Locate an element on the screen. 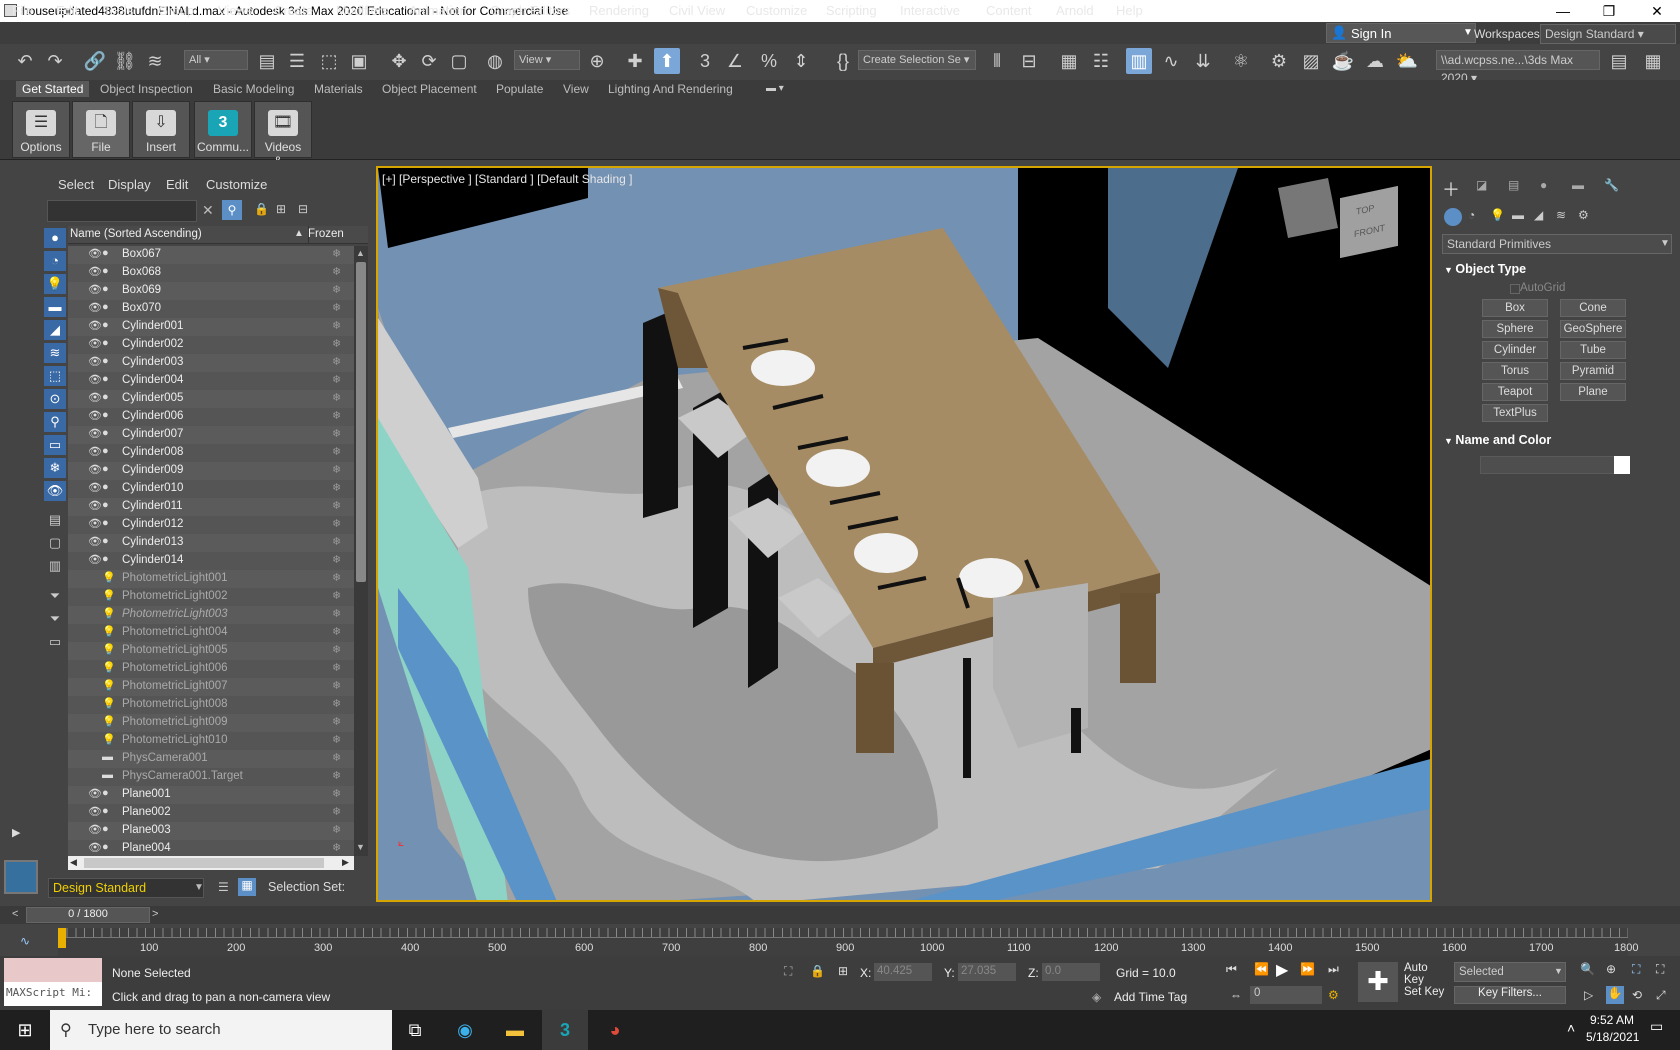  time-tag-icon: ◈ is located at coordinates (1096, 997).